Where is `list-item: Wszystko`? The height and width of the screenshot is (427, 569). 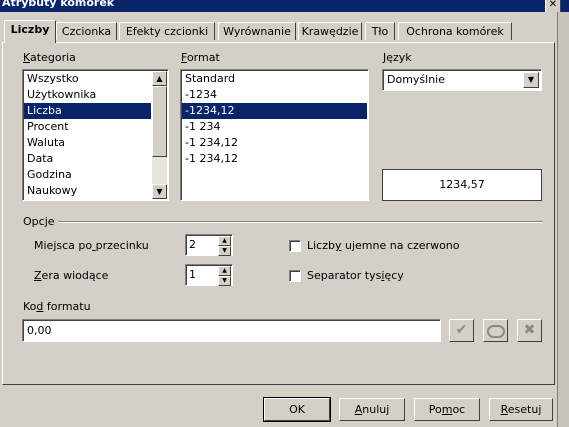 list-item: Wszystko is located at coordinates (87, 79).